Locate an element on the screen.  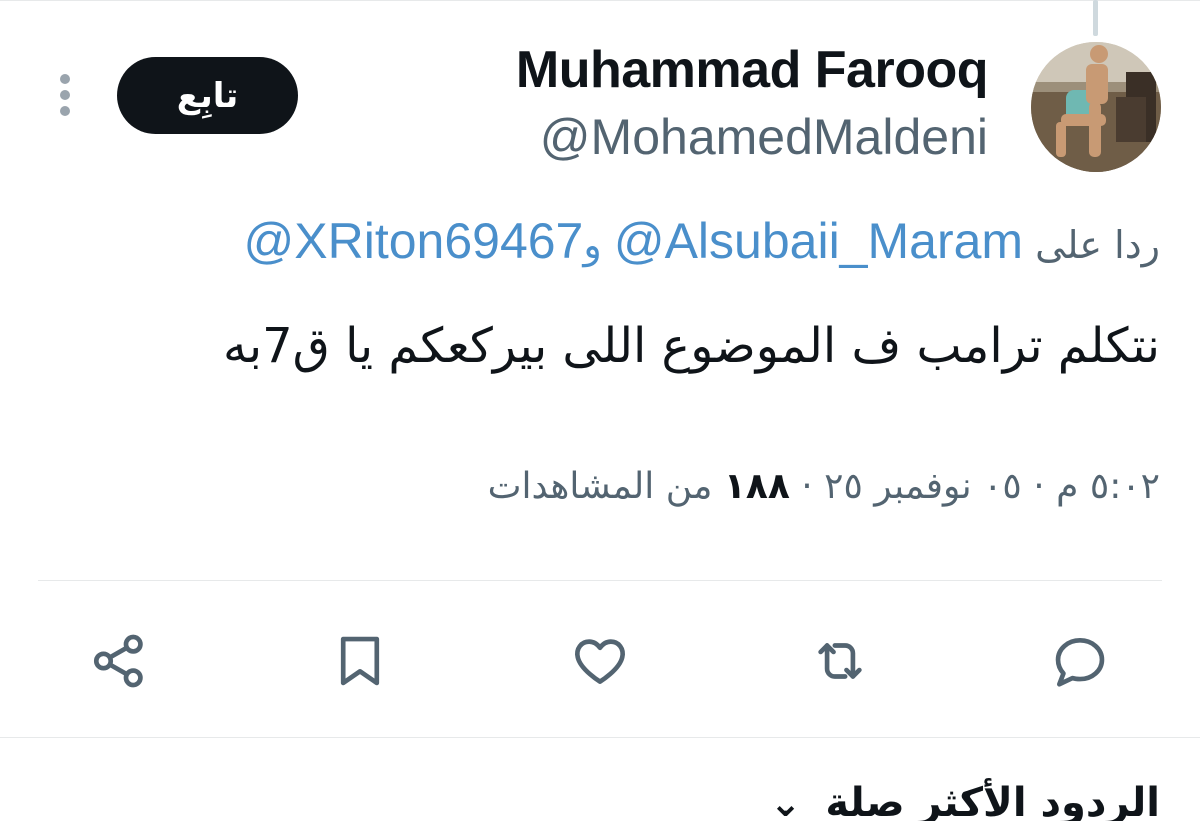
thread-connector-line is located at coordinates (1095, 18).